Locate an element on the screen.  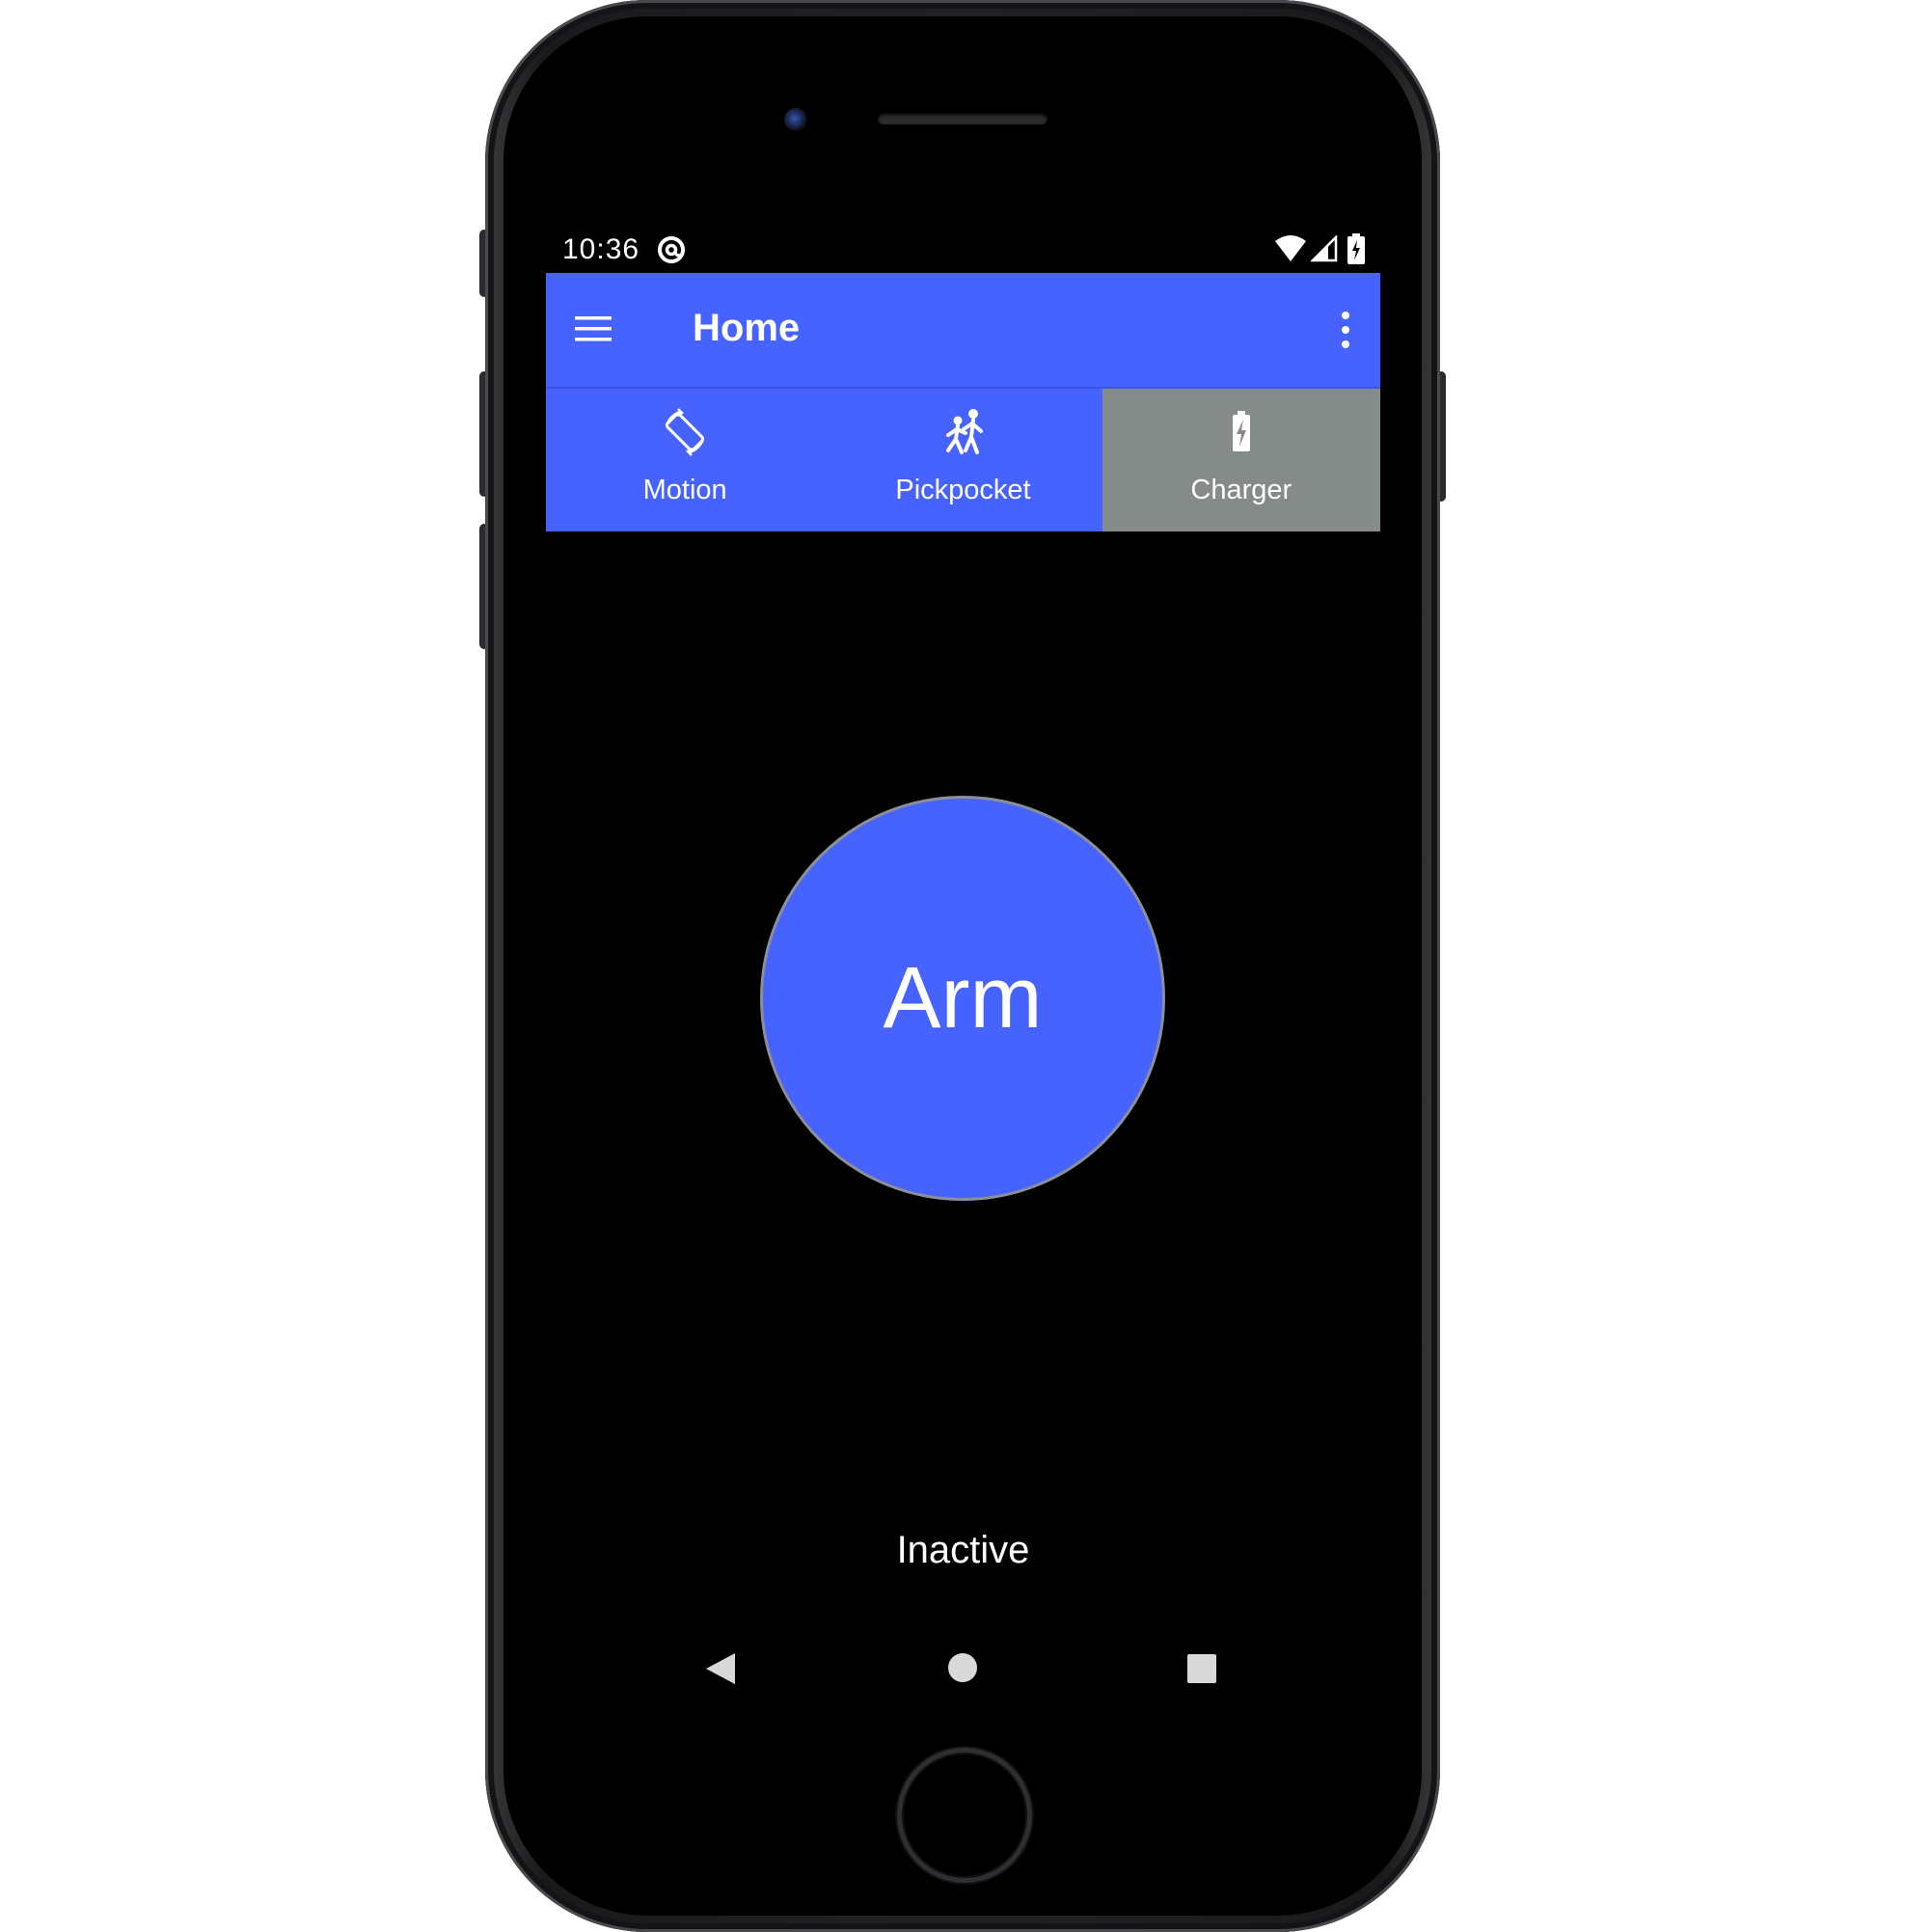
hardware-home-button is located at coordinates (964, 1815).